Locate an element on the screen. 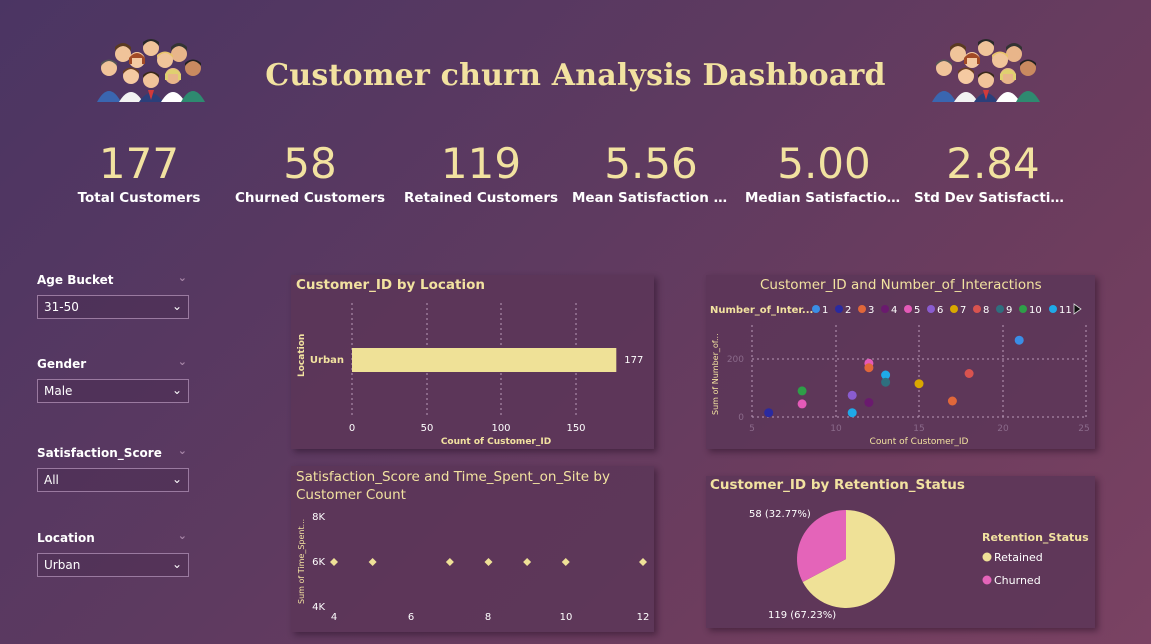 This screenshot has width=1151, height=644. category-label: Urban is located at coordinates (327, 360).